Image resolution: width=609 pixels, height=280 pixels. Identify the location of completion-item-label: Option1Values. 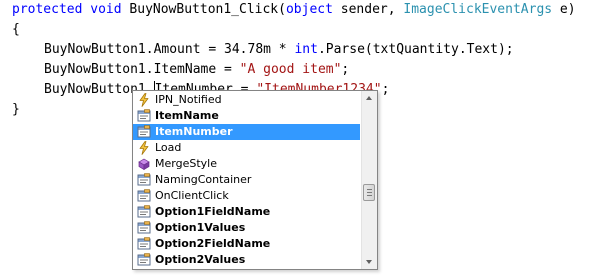
(200, 227).